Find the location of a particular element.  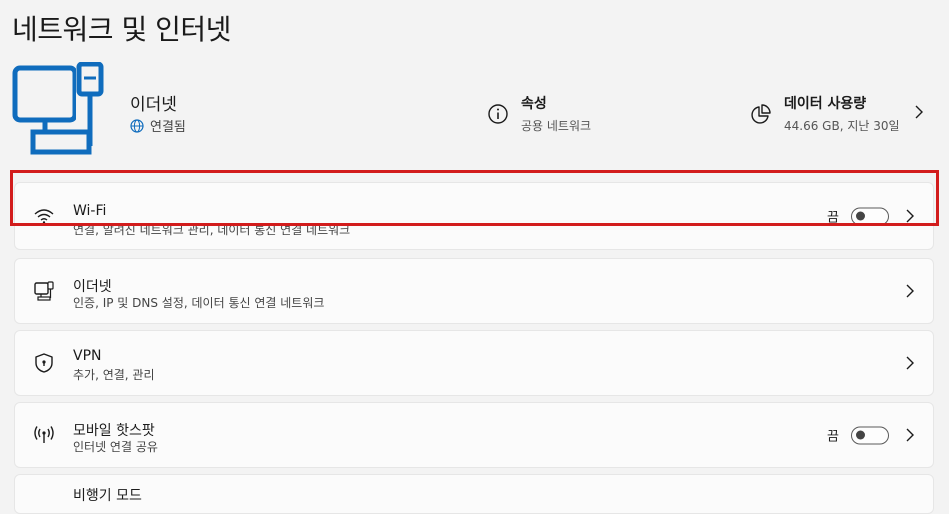

connection-status: 연결됨 is located at coordinates (158, 125).